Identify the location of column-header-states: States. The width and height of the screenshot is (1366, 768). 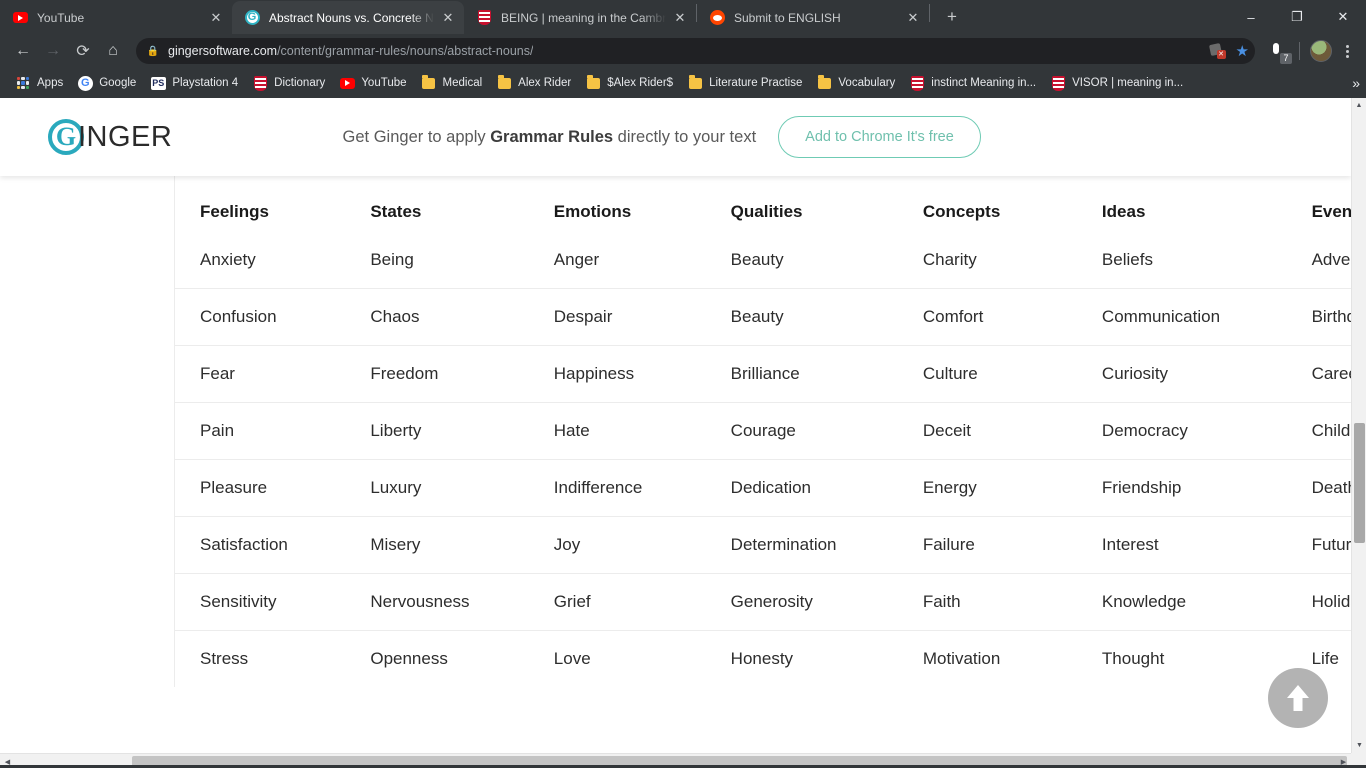
(396, 211).